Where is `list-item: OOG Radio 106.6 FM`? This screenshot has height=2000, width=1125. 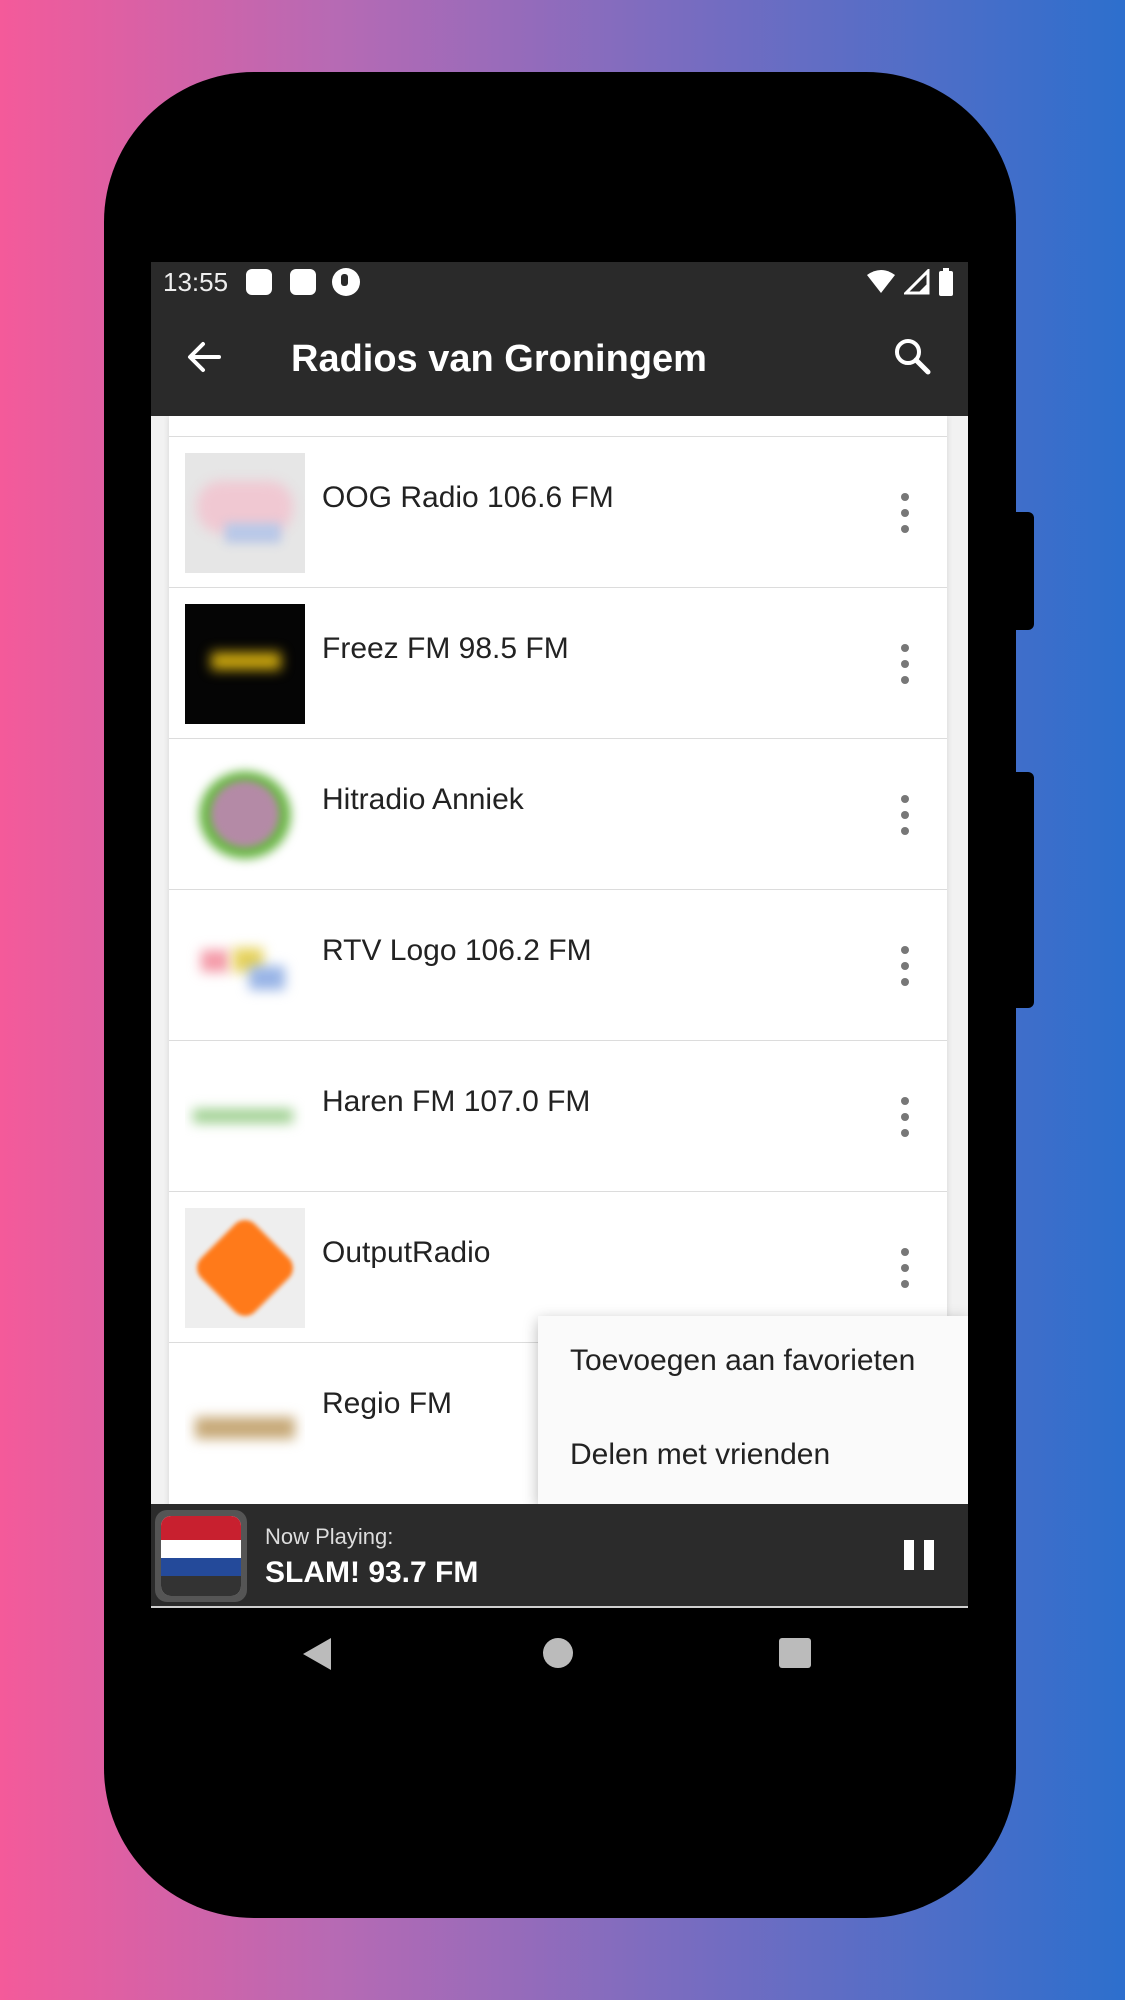 list-item: OOG Radio 106.6 FM is located at coordinates (558, 511).